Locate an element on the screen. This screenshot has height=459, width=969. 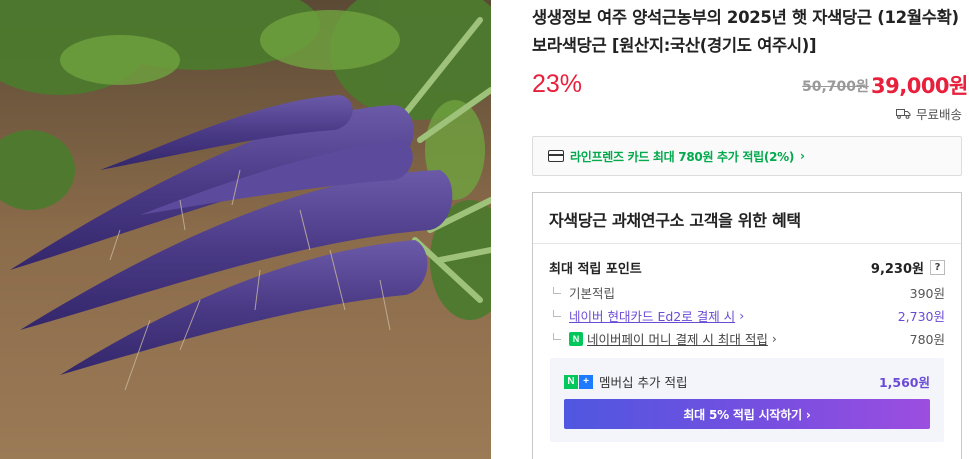
naverpay-icon: N is located at coordinates (576, 338).